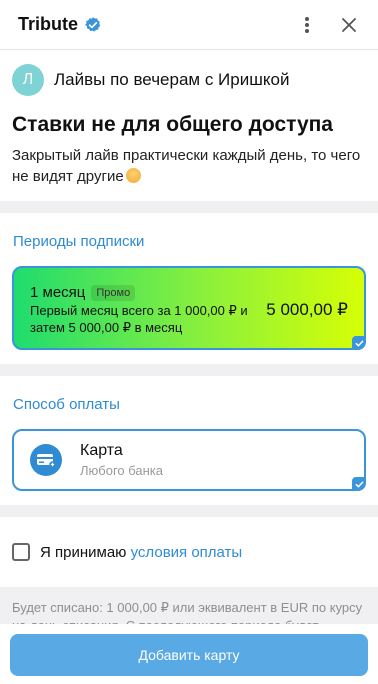  I want to click on plan-name: 1 месяц, so click(58, 293).